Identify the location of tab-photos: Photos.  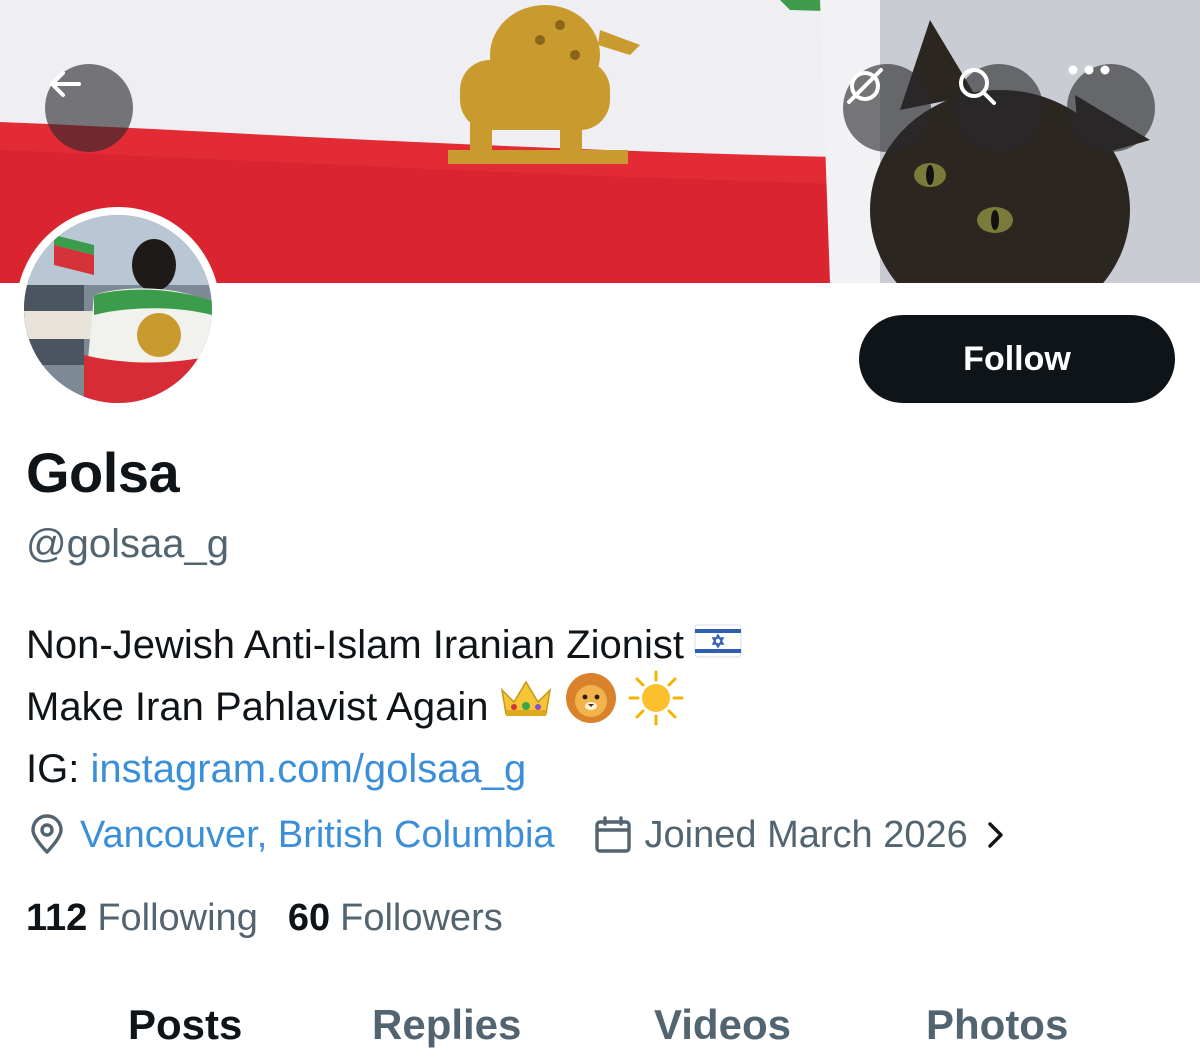
(997, 1025).